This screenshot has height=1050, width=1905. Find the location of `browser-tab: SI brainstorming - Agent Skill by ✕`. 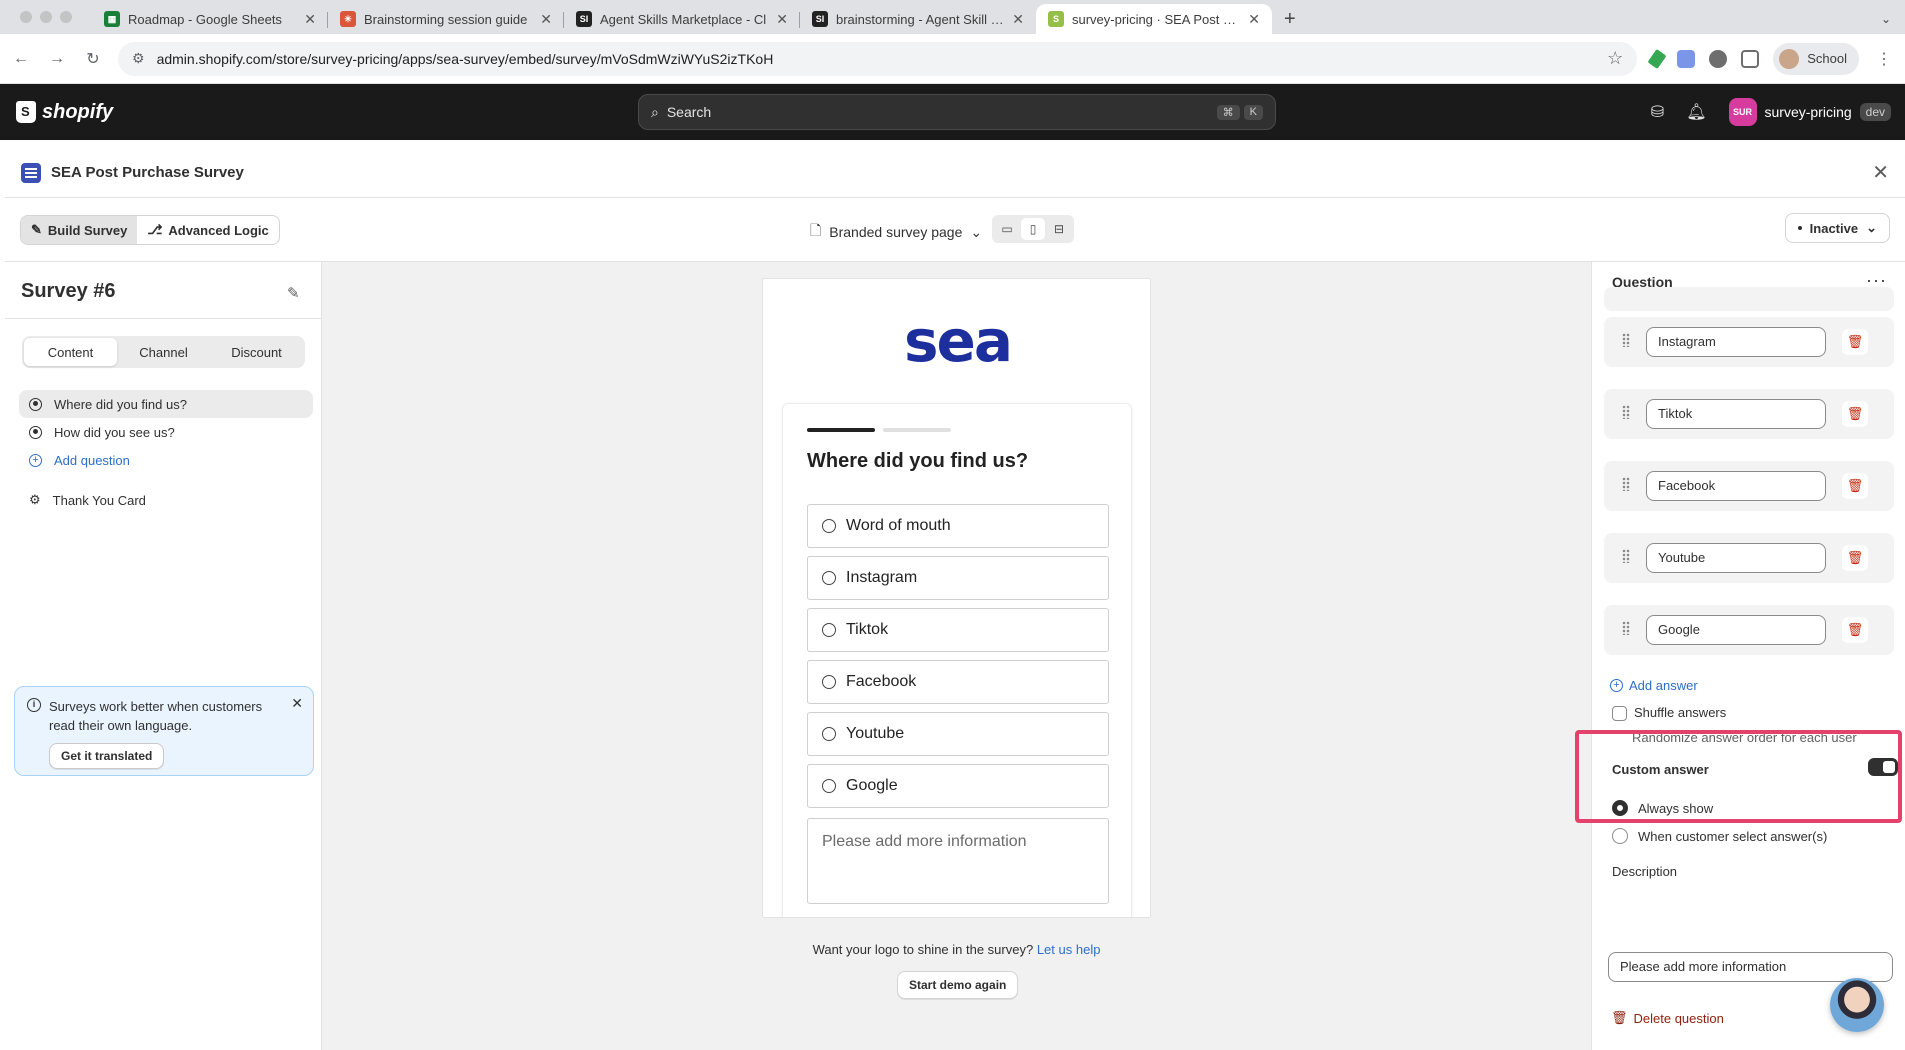

browser-tab: SI brainstorming - Agent Skill by ✕ is located at coordinates (918, 19).